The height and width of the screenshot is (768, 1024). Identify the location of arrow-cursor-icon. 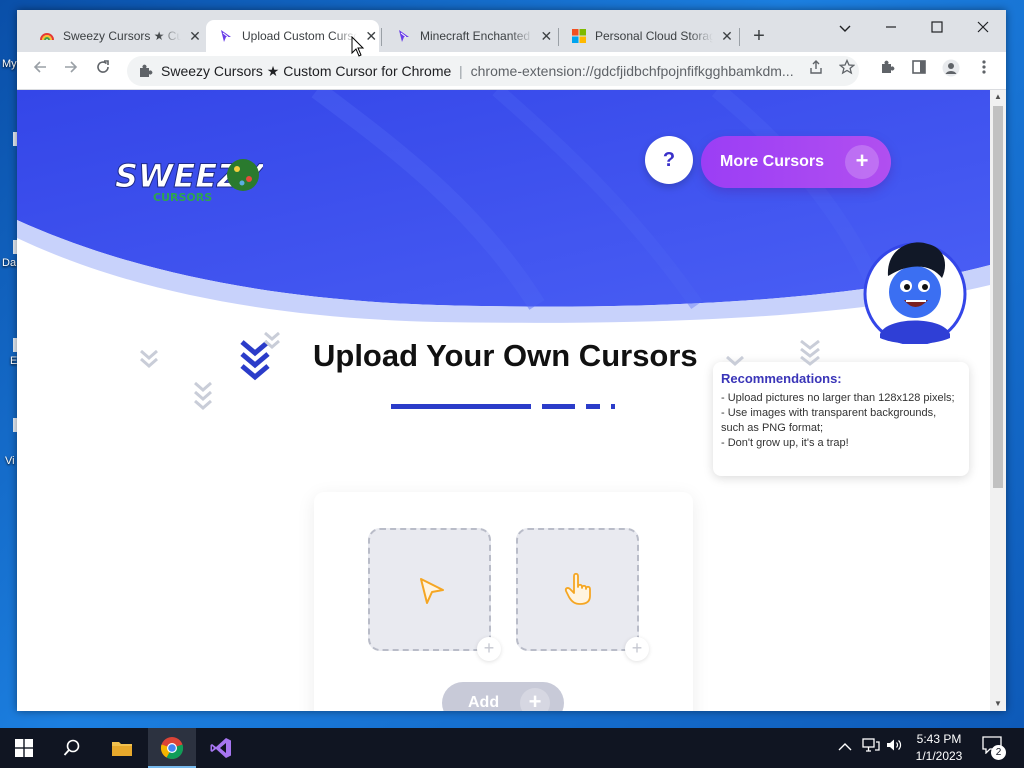
(432, 591).